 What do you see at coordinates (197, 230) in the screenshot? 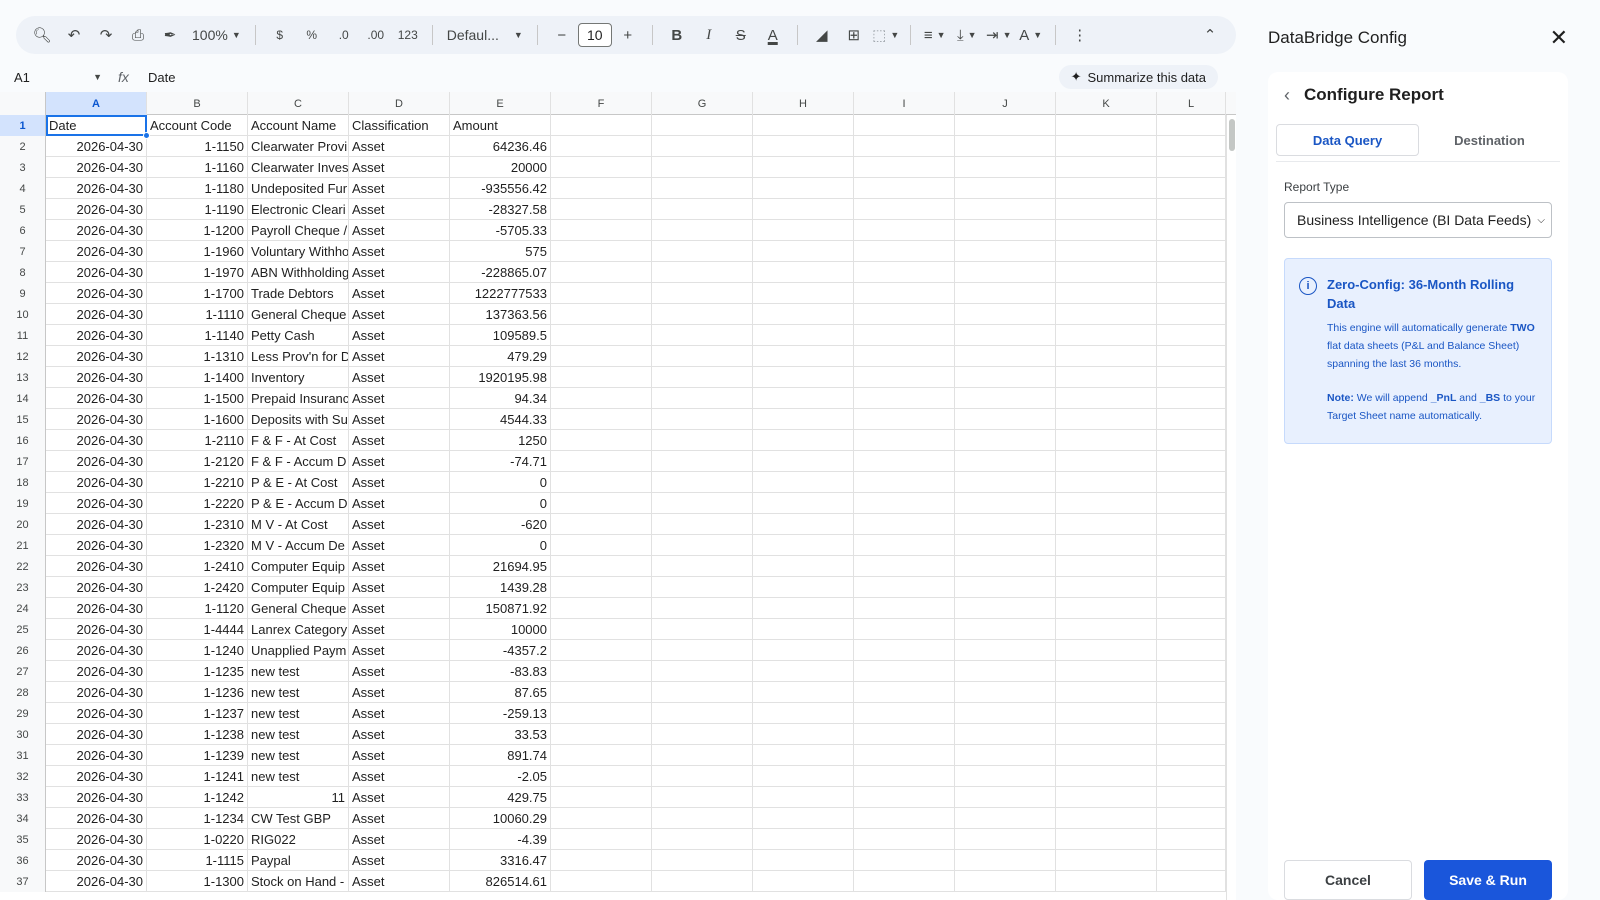
I see `account-code-cell: 1-1200` at bounding box center [197, 230].